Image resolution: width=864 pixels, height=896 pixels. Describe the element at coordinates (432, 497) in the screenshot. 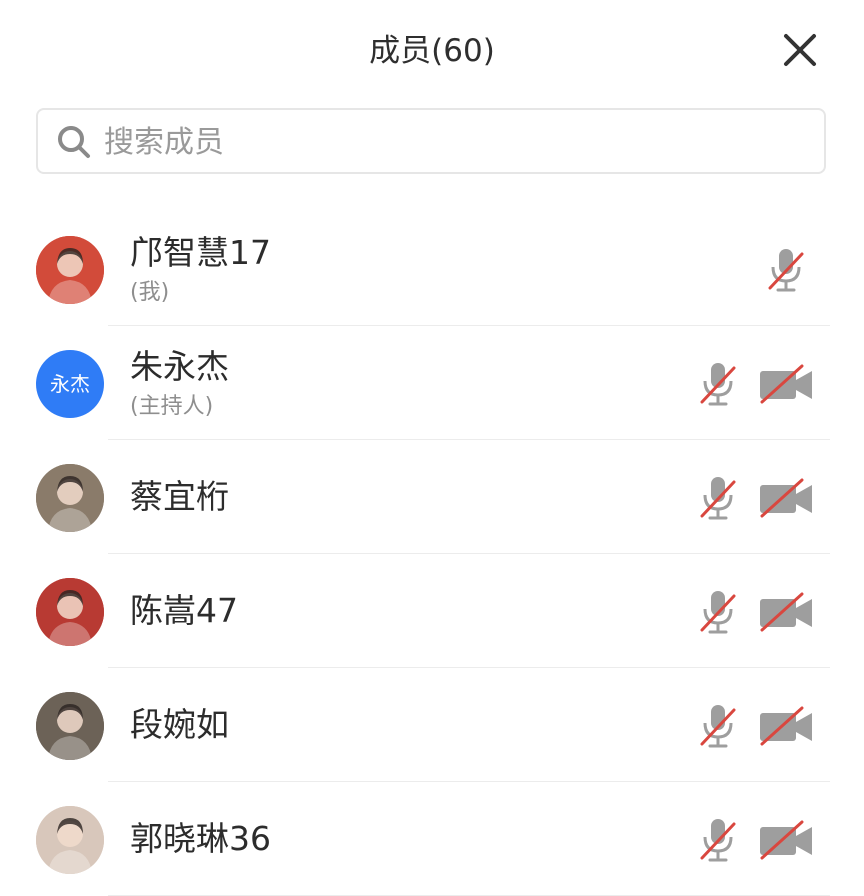

I see `member-row: 蔡宜桁` at that location.